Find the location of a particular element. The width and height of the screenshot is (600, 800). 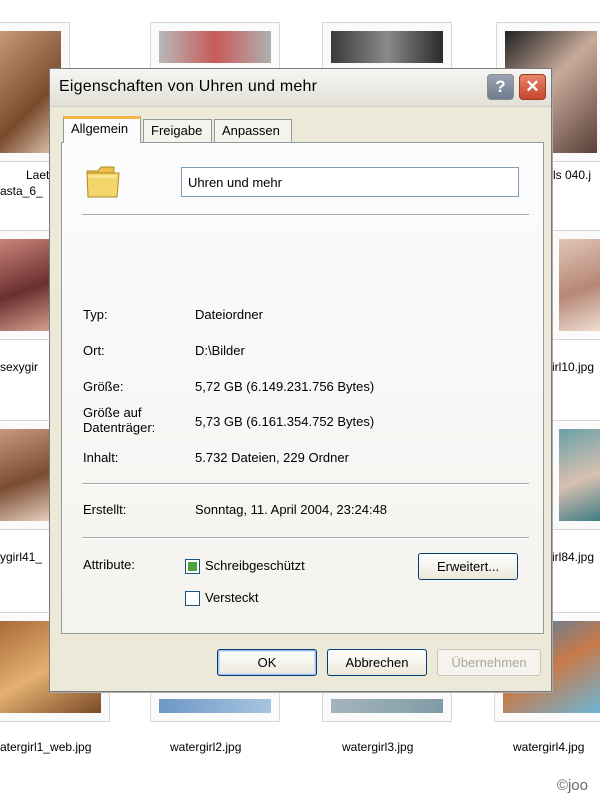

tab-freigabe: Freigabe is located at coordinates (177, 131).